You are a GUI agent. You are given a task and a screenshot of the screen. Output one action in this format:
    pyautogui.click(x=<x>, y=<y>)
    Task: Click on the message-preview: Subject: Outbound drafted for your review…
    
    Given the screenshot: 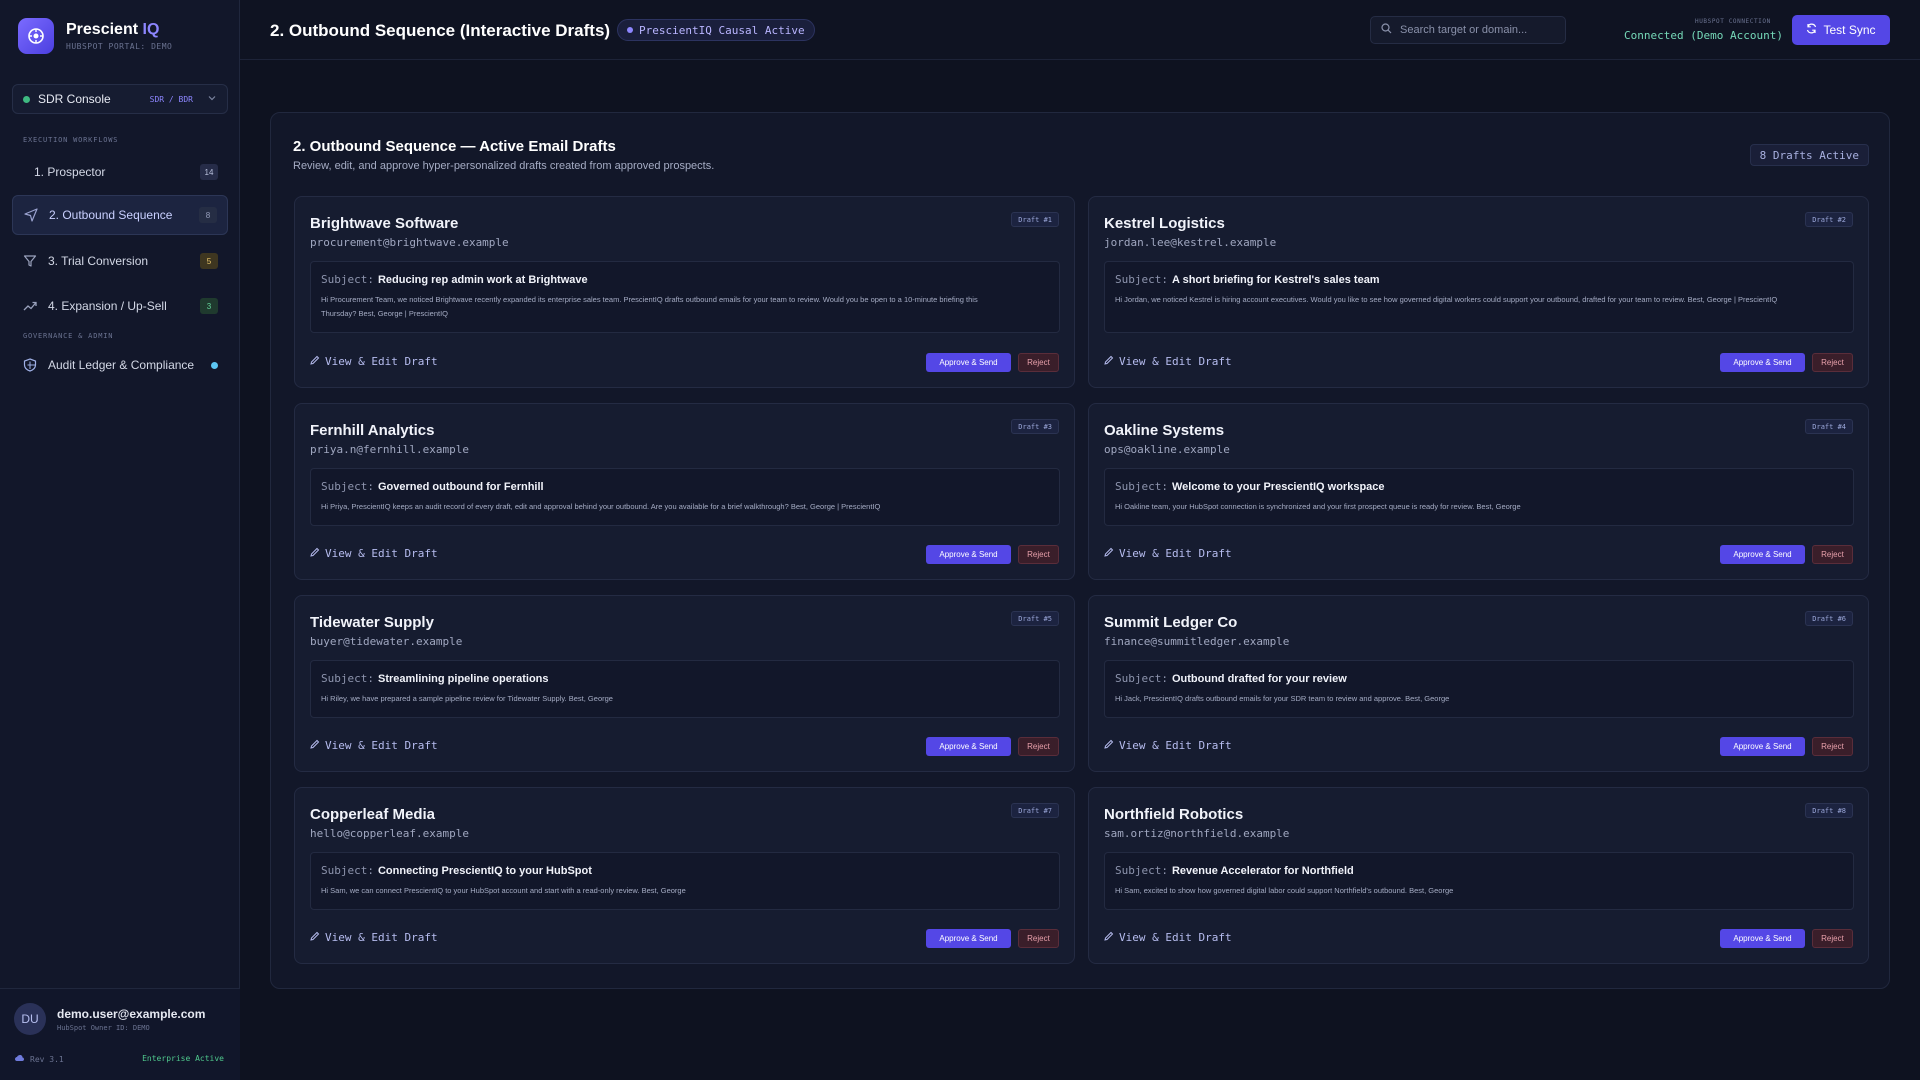 What is the action you would take?
    pyautogui.click(x=1479, y=689)
    